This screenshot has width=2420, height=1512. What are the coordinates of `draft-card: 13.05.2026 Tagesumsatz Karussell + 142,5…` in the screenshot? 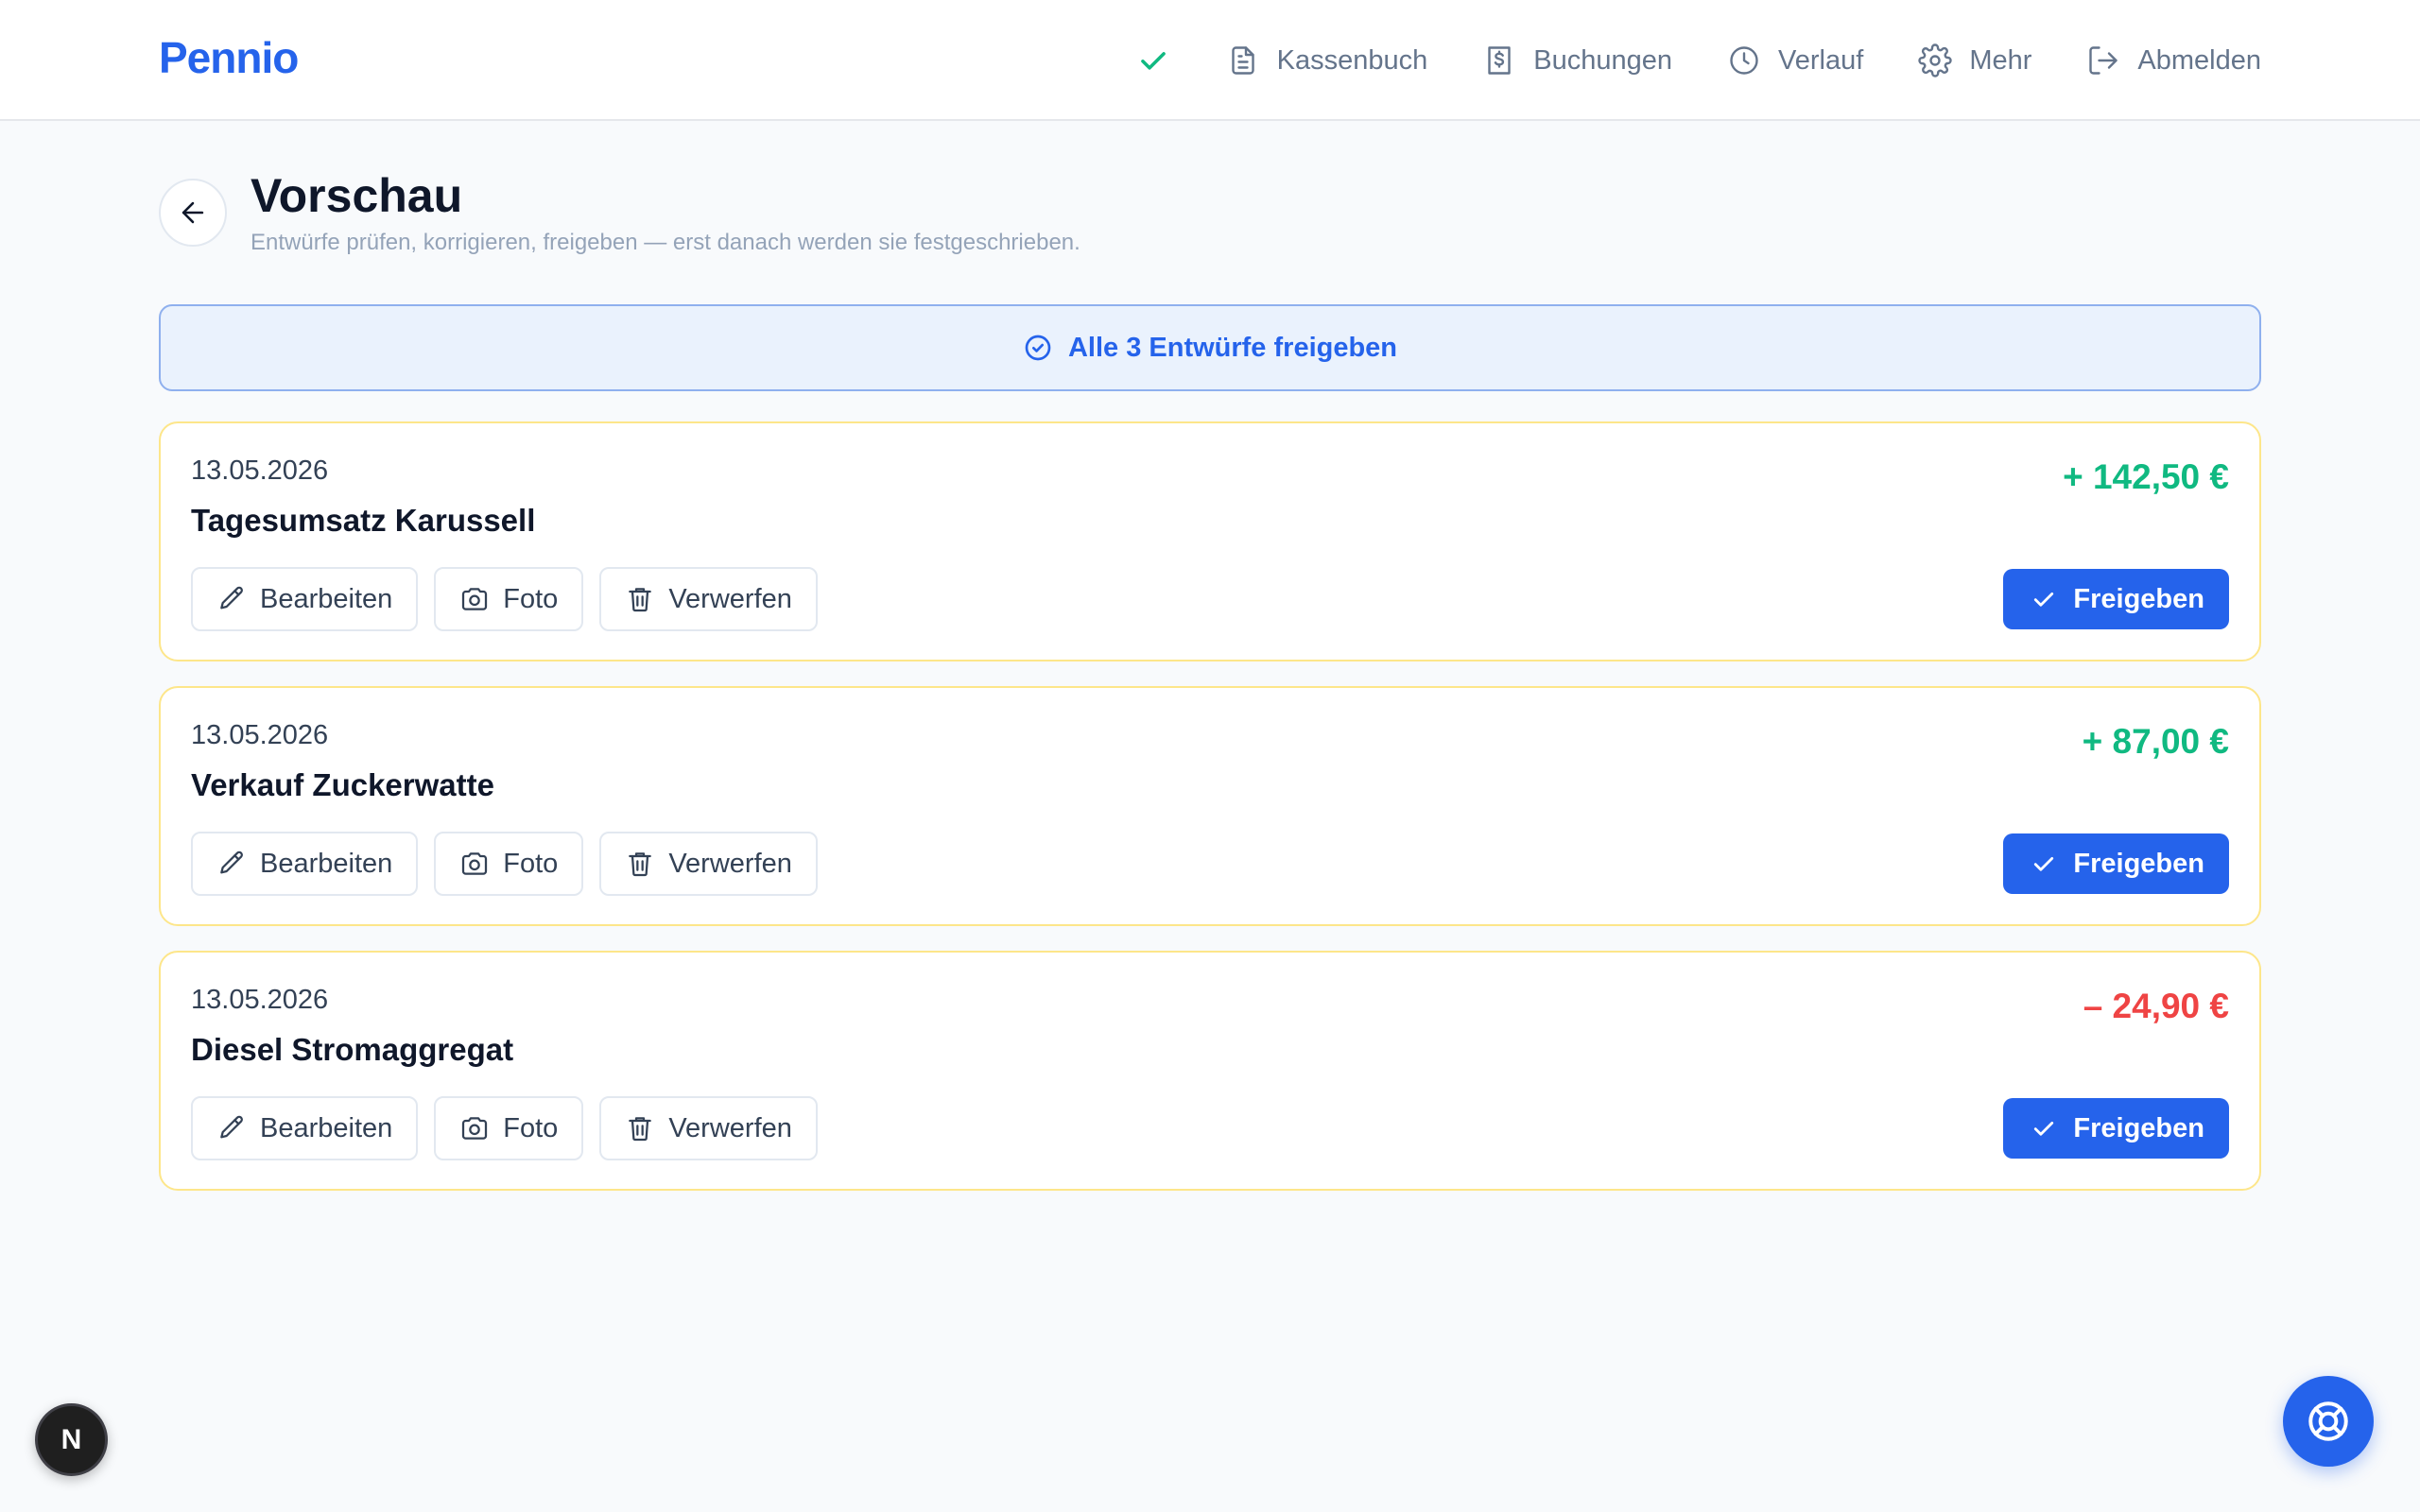 It's located at (1210, 541).